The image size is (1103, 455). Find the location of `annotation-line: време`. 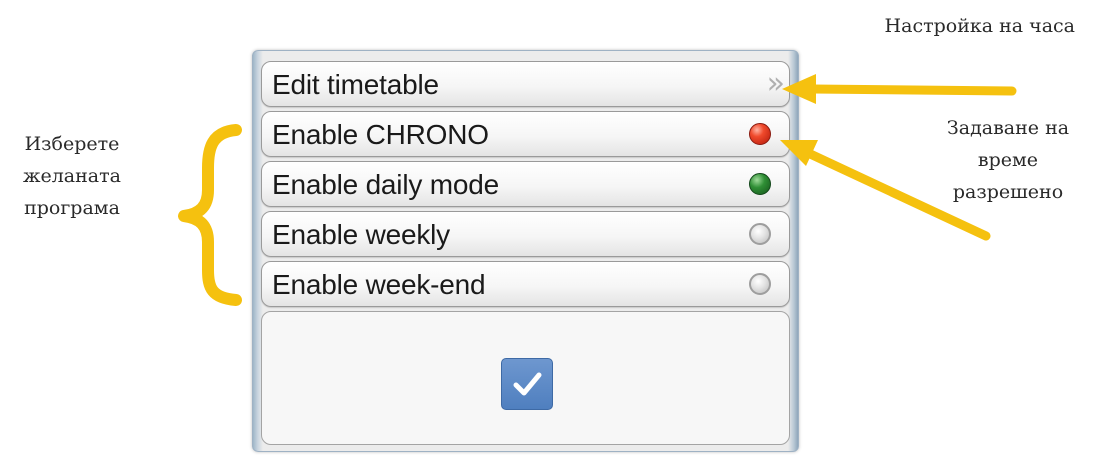

annotation-line: време is located at coordinates (1008, 160).